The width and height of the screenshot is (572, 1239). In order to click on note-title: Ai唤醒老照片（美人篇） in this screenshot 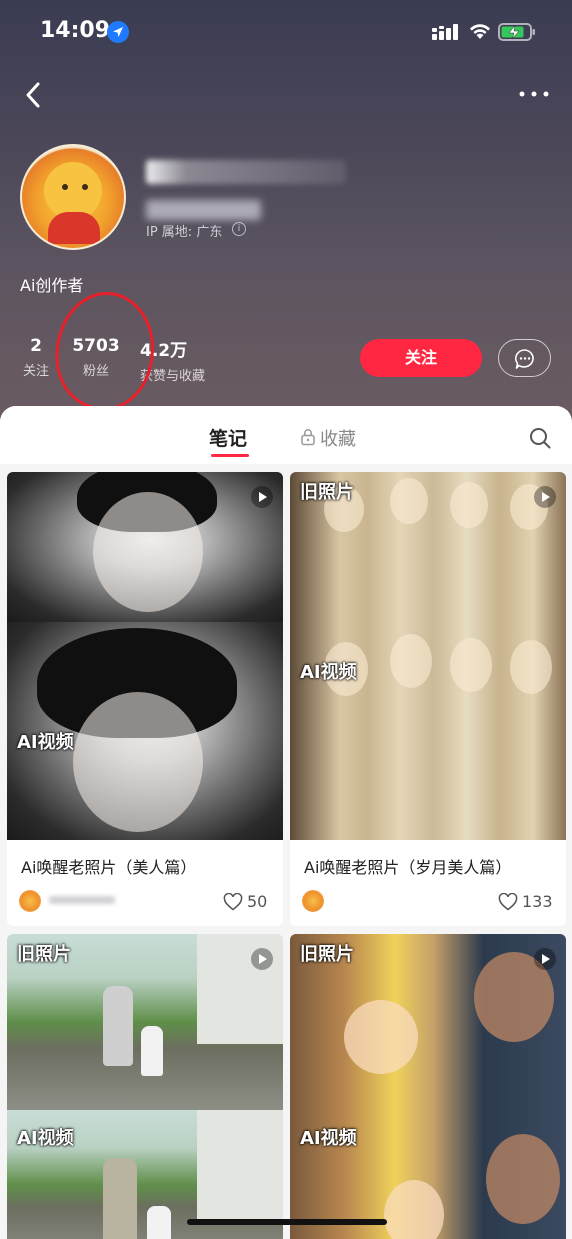, I will do `click(109, 867)`.